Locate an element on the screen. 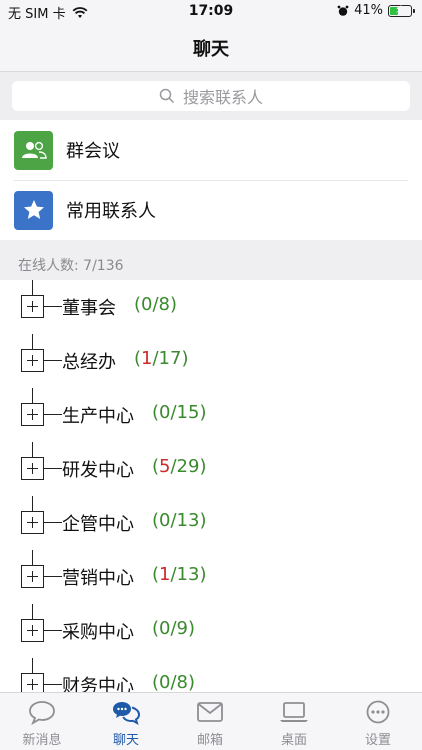 This screenshot has width=422, height=750. tab-new-messages: 新消息 is located at coordinates (42, 721).